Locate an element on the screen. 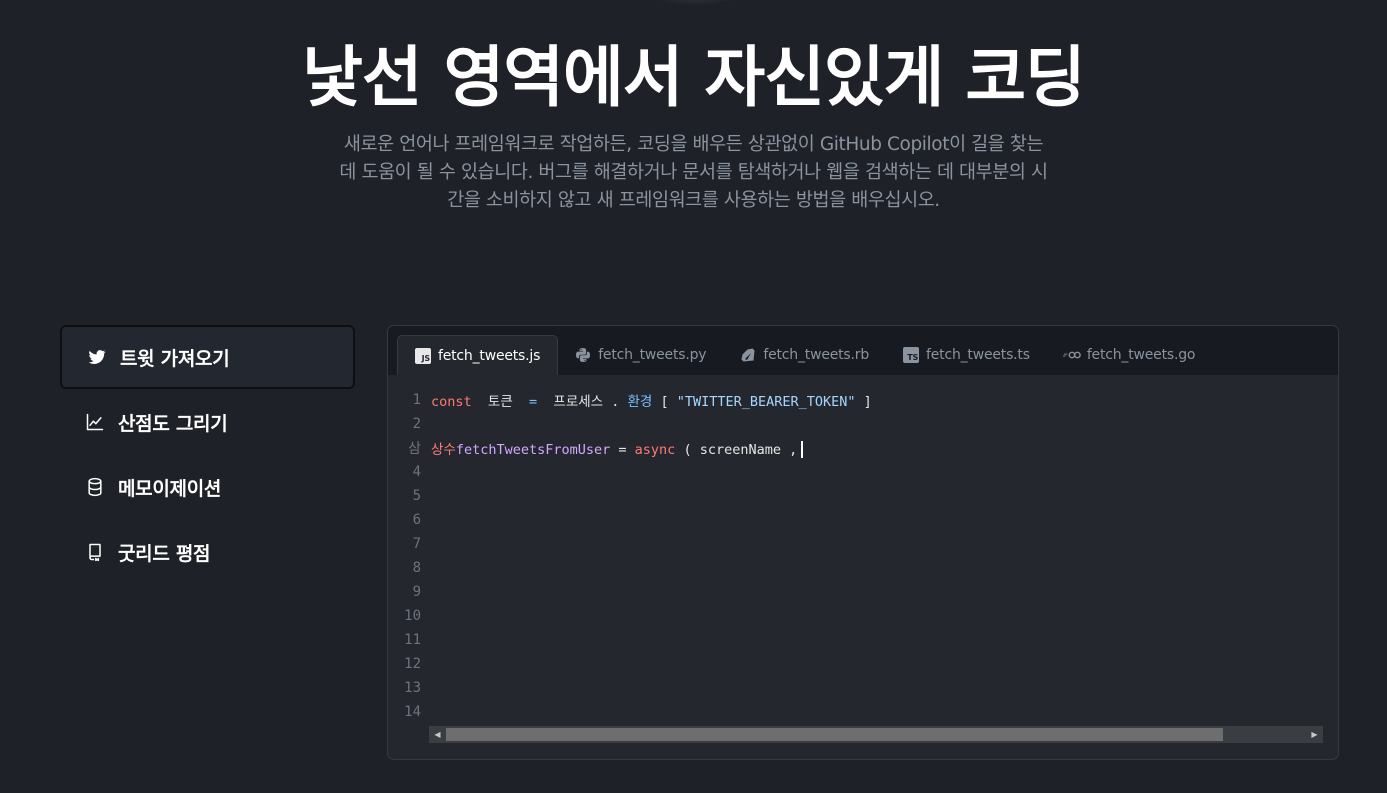 Image resolution: width=1387 pixels, height=793 pixels. line-number: 8 is located at coordinates (416, 568).